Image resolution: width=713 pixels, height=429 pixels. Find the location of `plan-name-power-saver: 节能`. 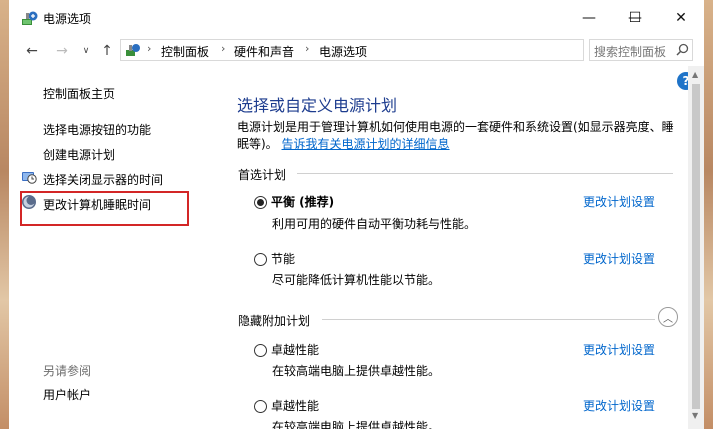

plan-name-power-saver: 节能 is located at coordinates (283, 259).